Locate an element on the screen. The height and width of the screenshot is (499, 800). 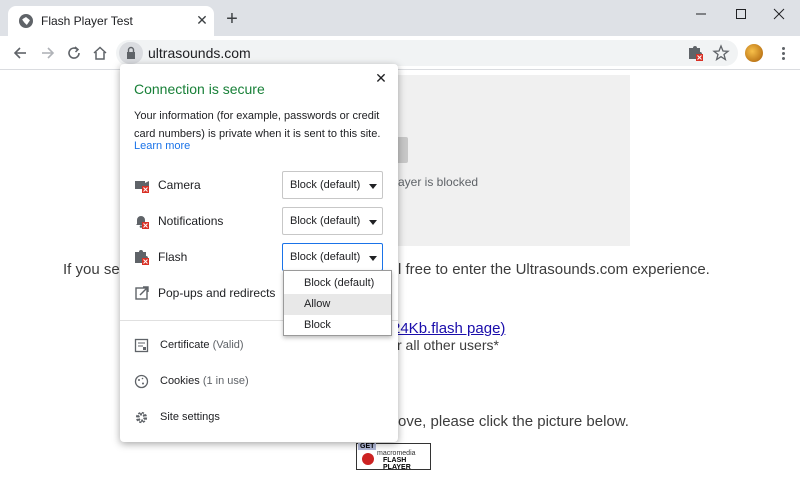
plugin-placeholder is located at coordinates (505, 160).